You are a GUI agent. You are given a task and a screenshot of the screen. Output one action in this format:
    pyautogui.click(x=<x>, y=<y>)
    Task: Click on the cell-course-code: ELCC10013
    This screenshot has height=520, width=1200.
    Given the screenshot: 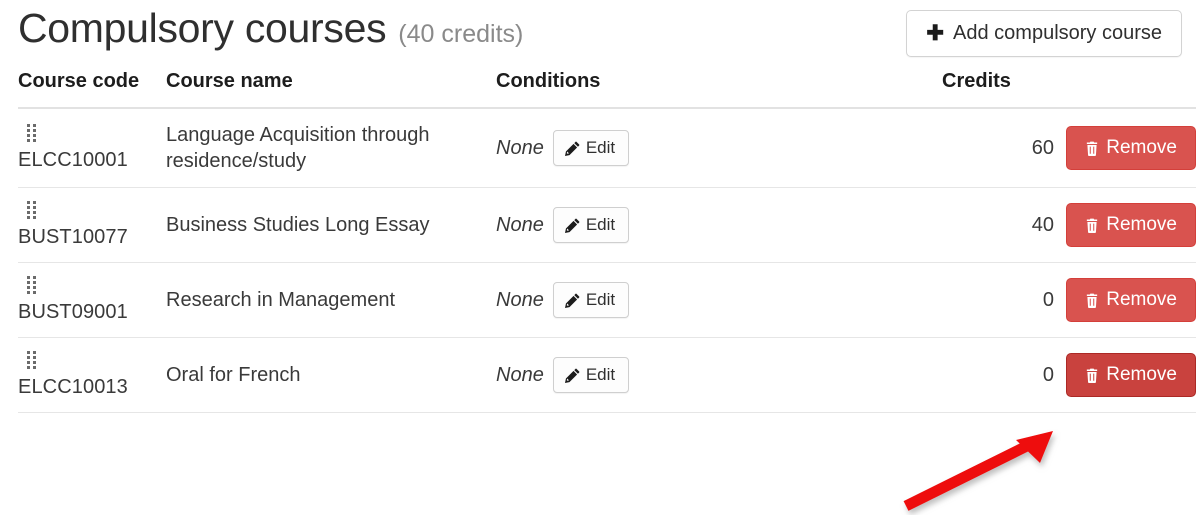 What is the action you would take?
    pyautogui.click(x=92, y=375)
    